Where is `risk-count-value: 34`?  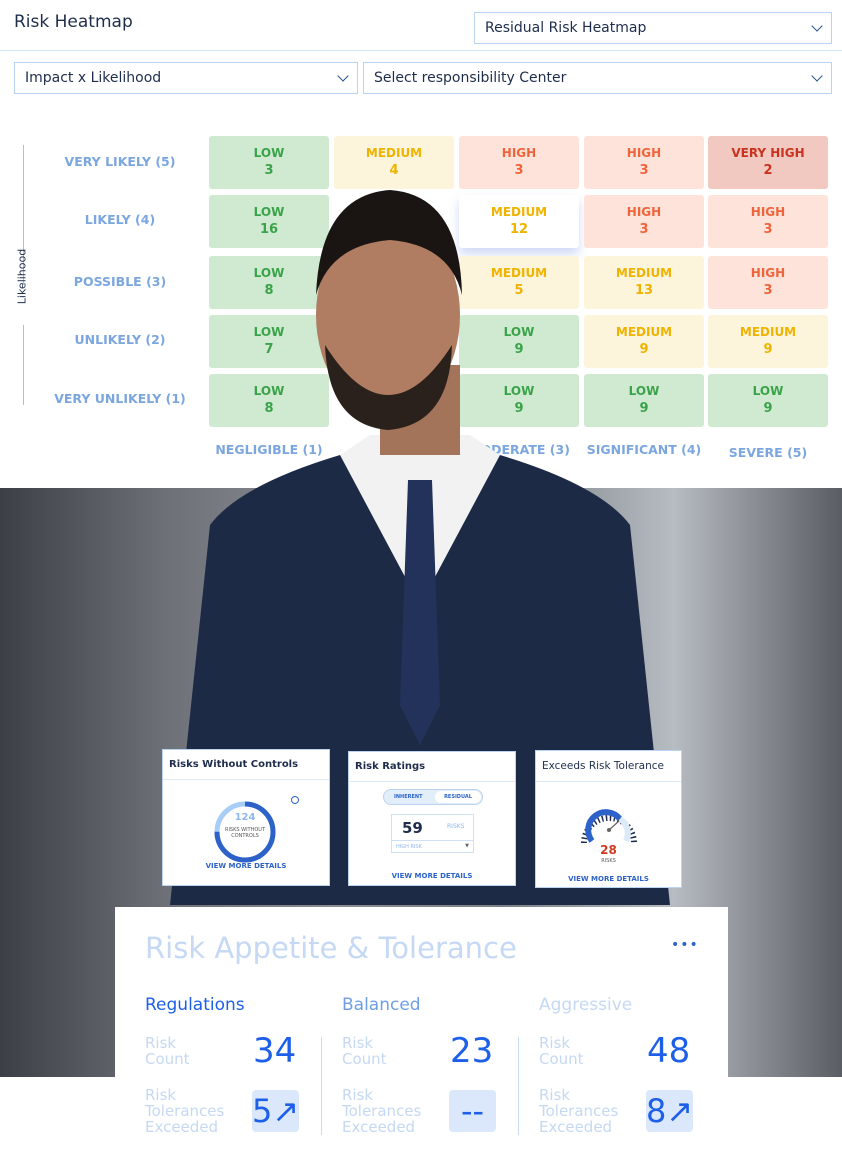
risk-count-value: 34 is located at coordinates (275, 1051).